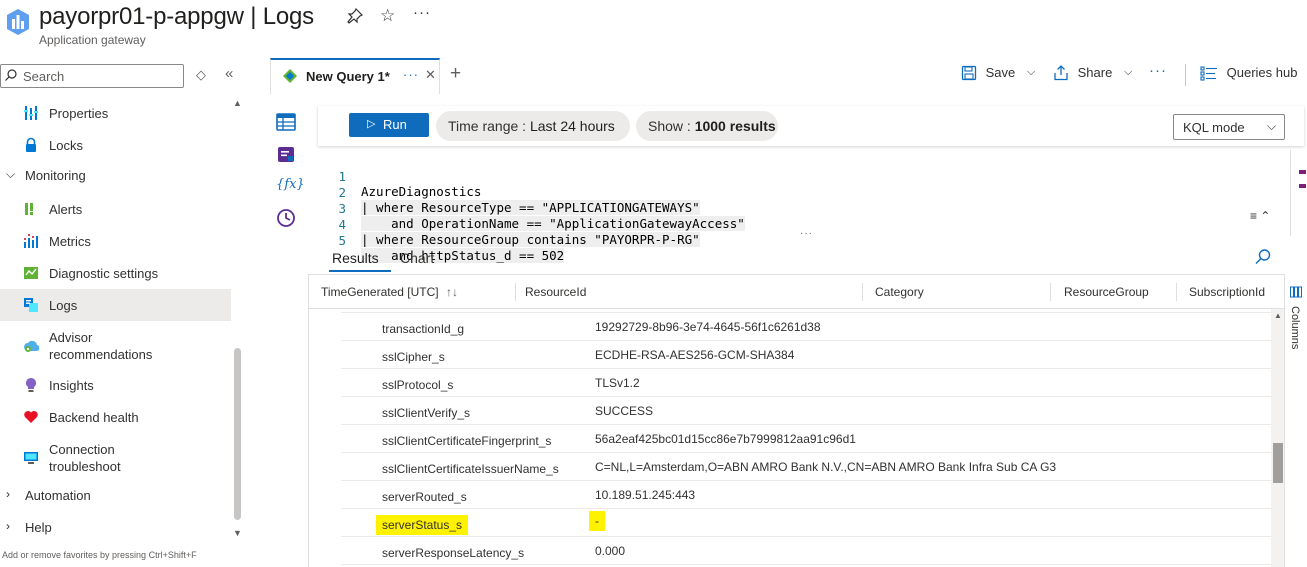 This screenshot has height=567, width=1307. I want to click on saved-queries-icon, so click(286, 154).